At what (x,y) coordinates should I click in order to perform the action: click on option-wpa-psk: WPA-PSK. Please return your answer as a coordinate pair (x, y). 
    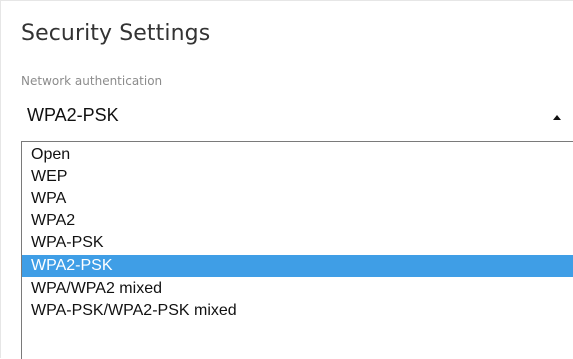
    Looking at the image, I should click on (297, 243).